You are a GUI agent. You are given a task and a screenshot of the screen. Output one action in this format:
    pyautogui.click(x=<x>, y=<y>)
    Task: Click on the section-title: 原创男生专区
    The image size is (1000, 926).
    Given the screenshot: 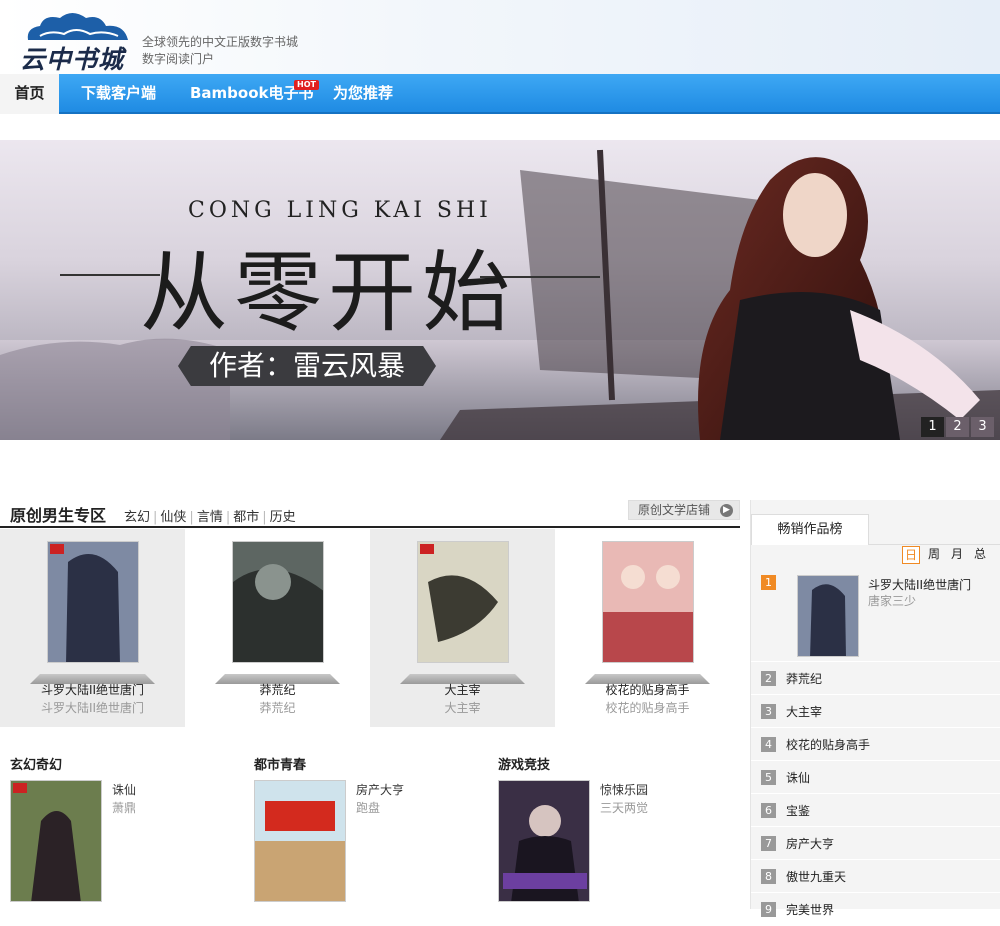 What is the action you would take?
    pyautogui.click(x=58, y=515)
    